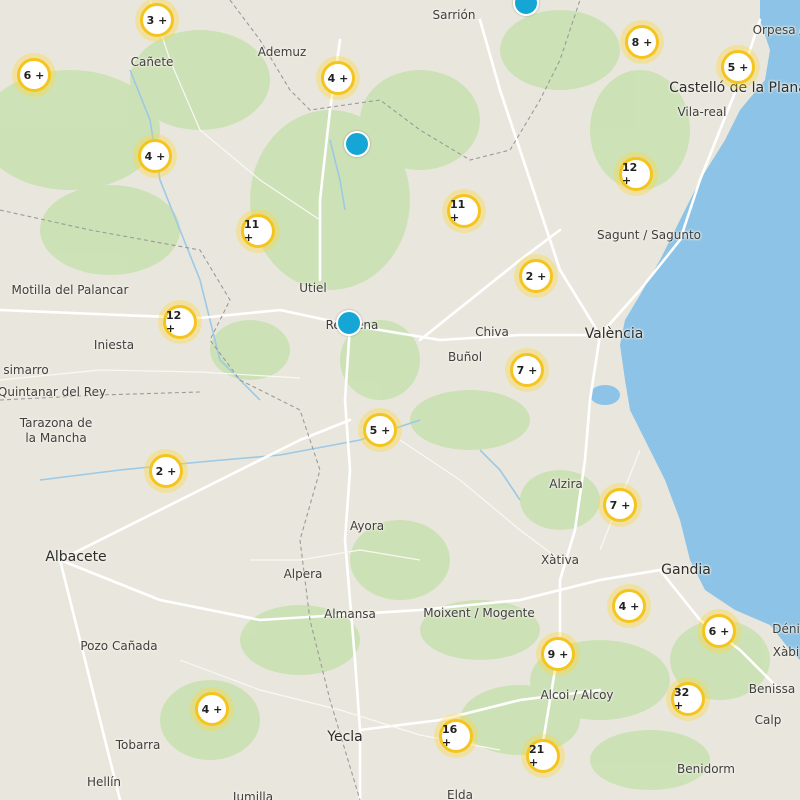  I want to click on cluster-count: 16 +, so click(456, 736).